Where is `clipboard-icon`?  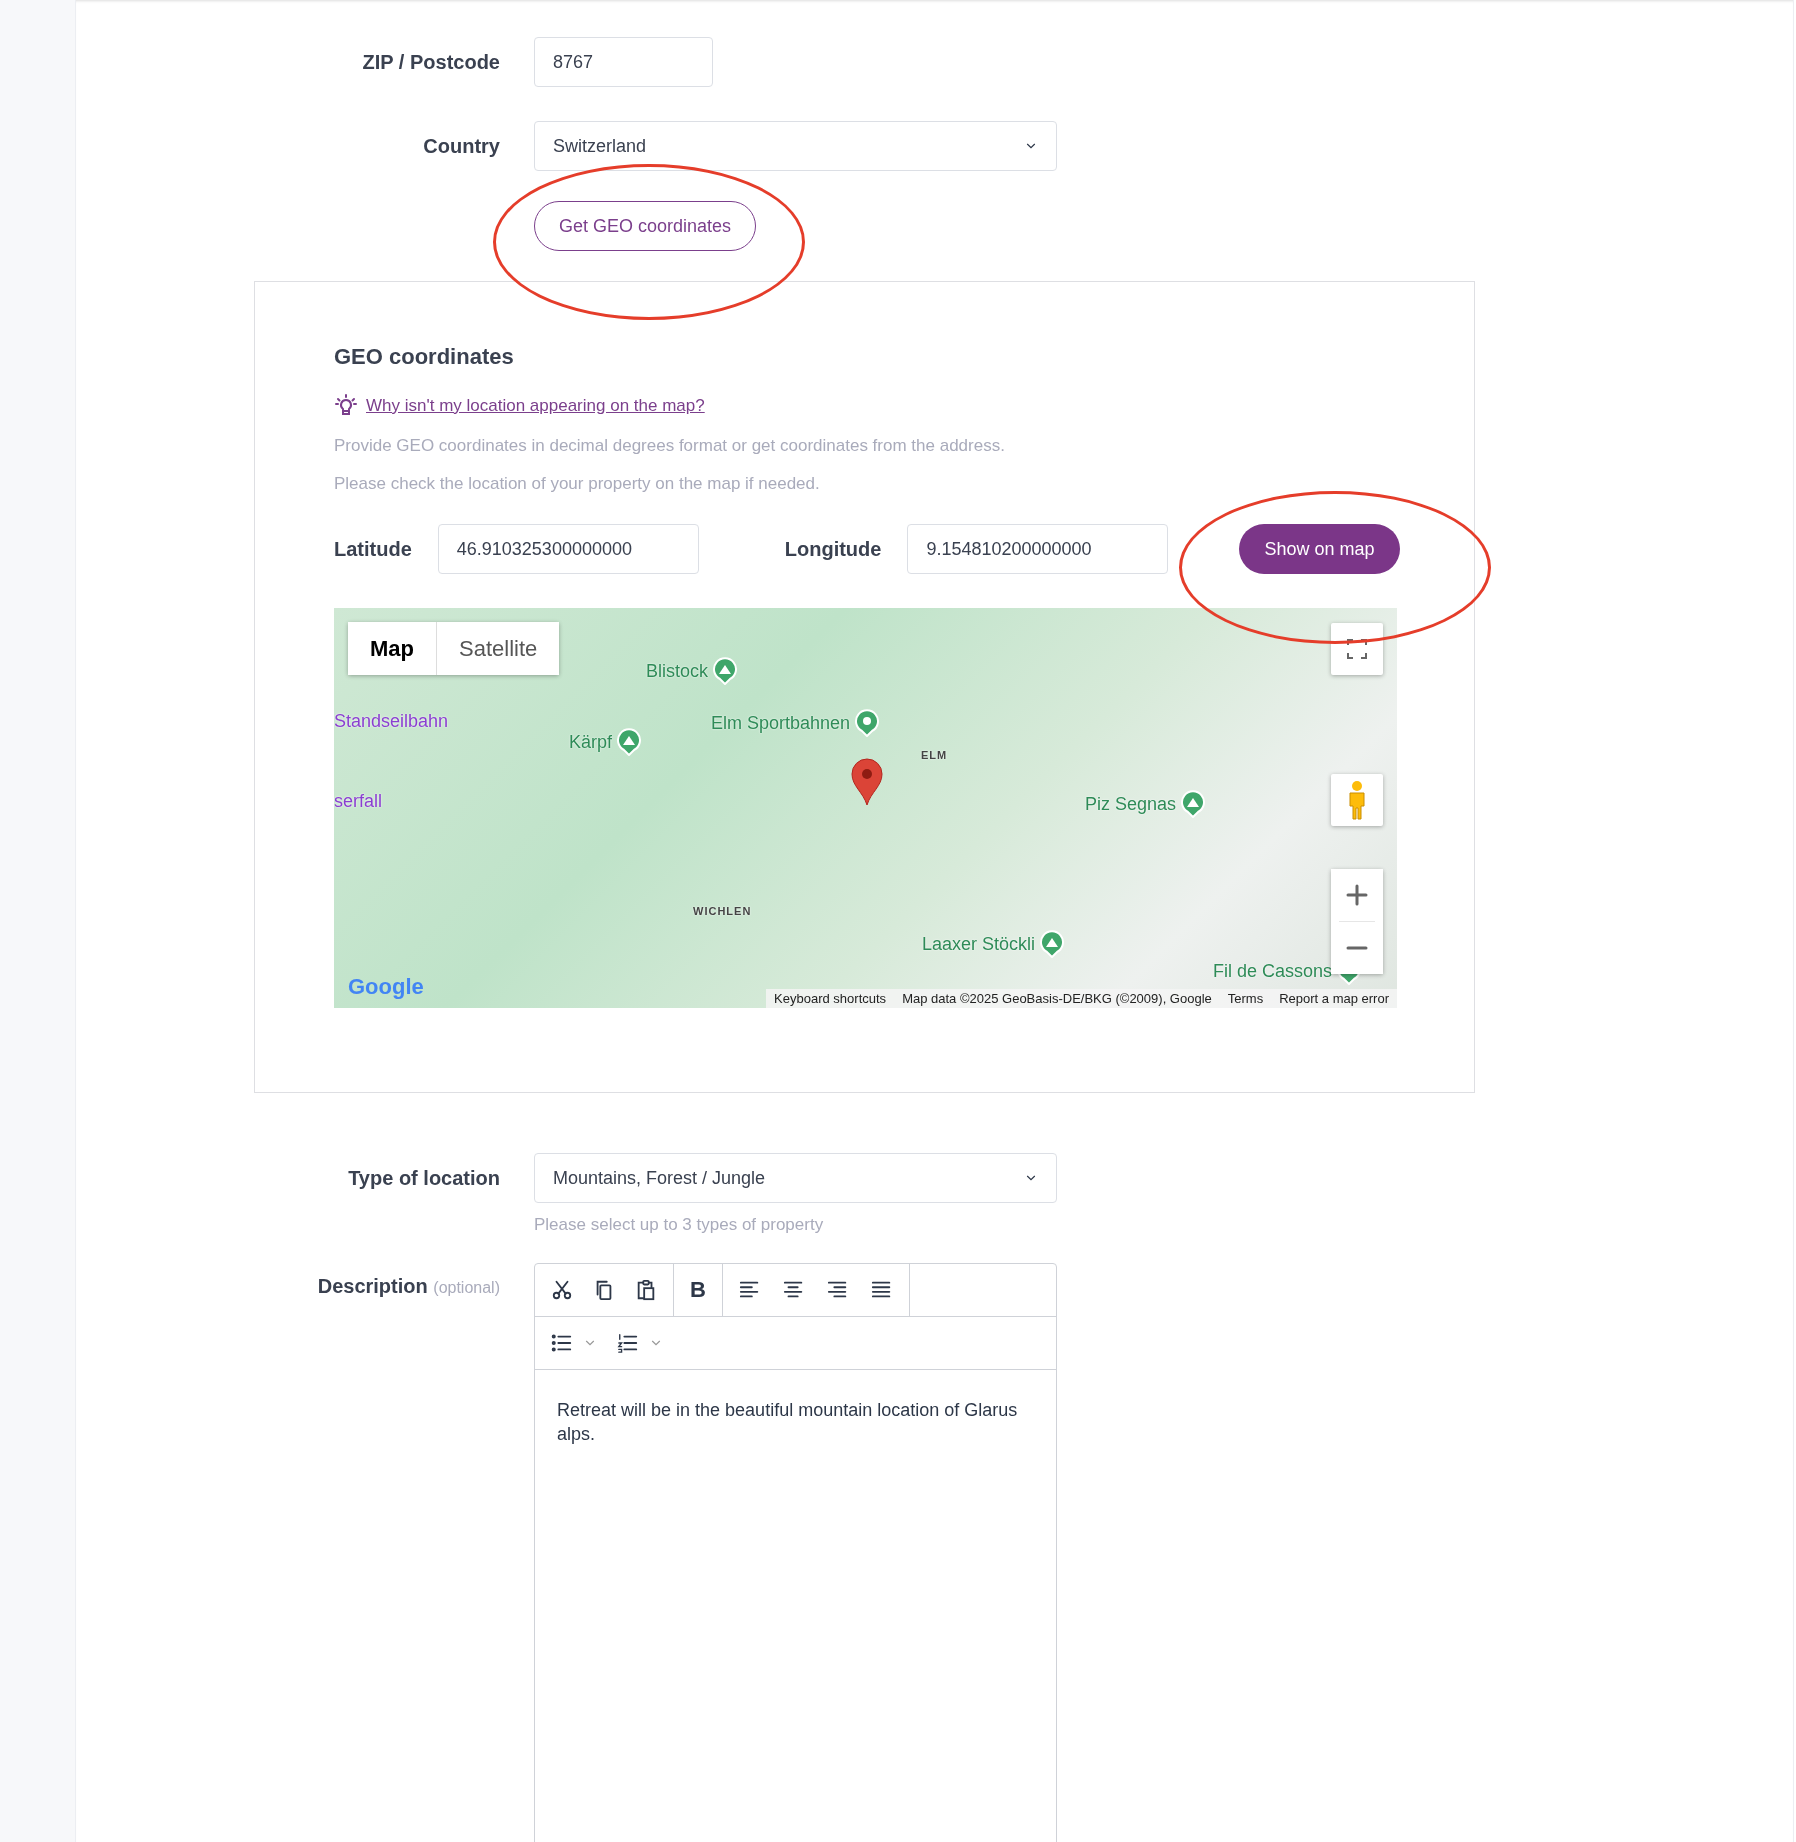
clipboard-icon is located at coordinates (646, 1290).